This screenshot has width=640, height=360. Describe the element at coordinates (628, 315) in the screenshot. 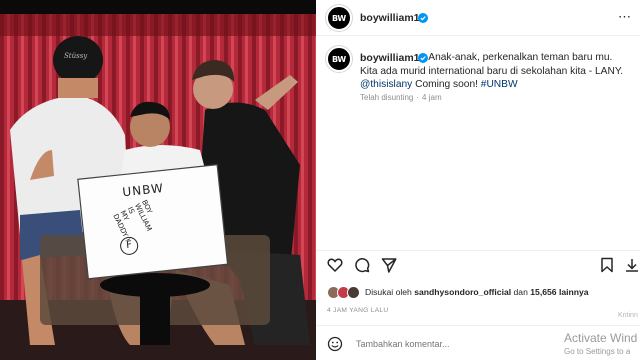

I see `brand-watermark: Kntinn` at that location.